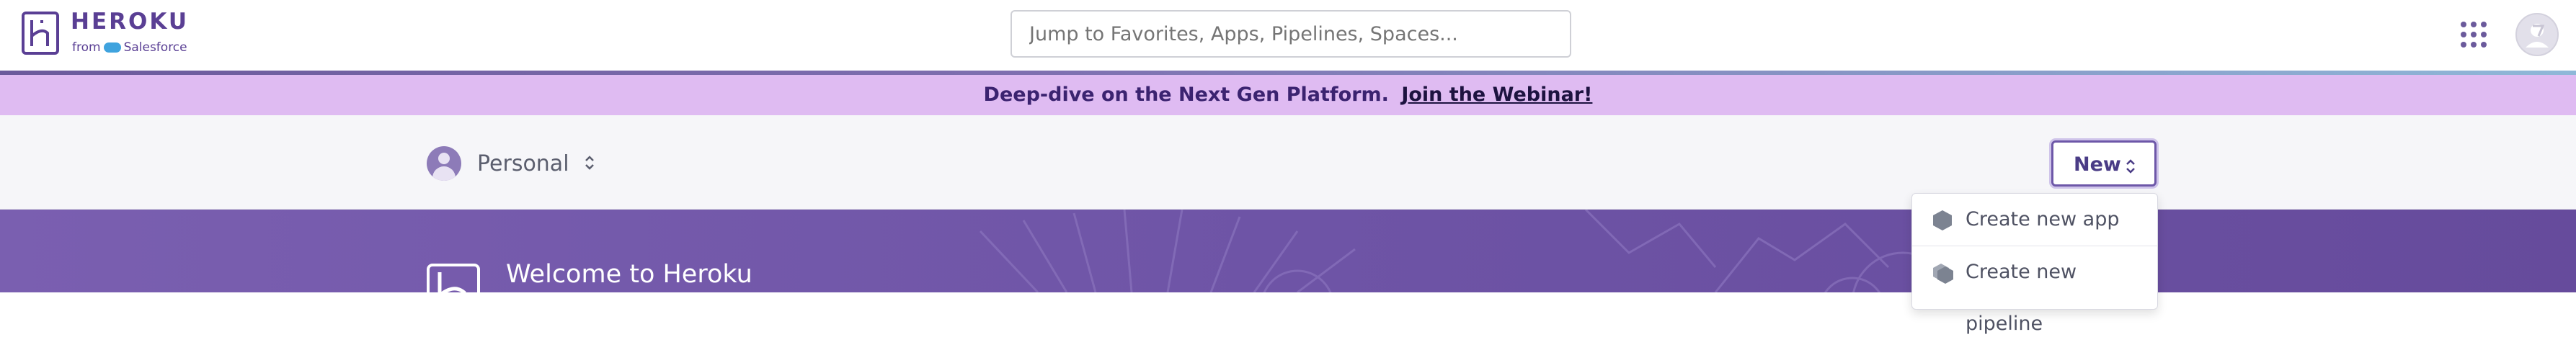 Image resolution: width=2576 pixels, height=350 pixels. I want to click on hero-title: Welcome to Heroku, so click(629, 274).